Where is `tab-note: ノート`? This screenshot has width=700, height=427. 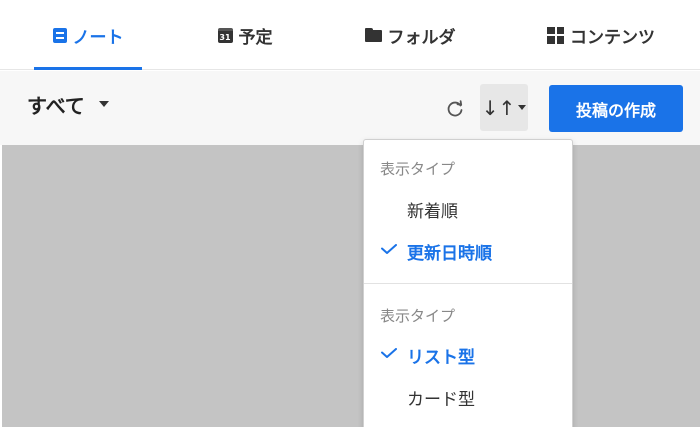
tab-note: ノート is located at coordinates (88, 35).